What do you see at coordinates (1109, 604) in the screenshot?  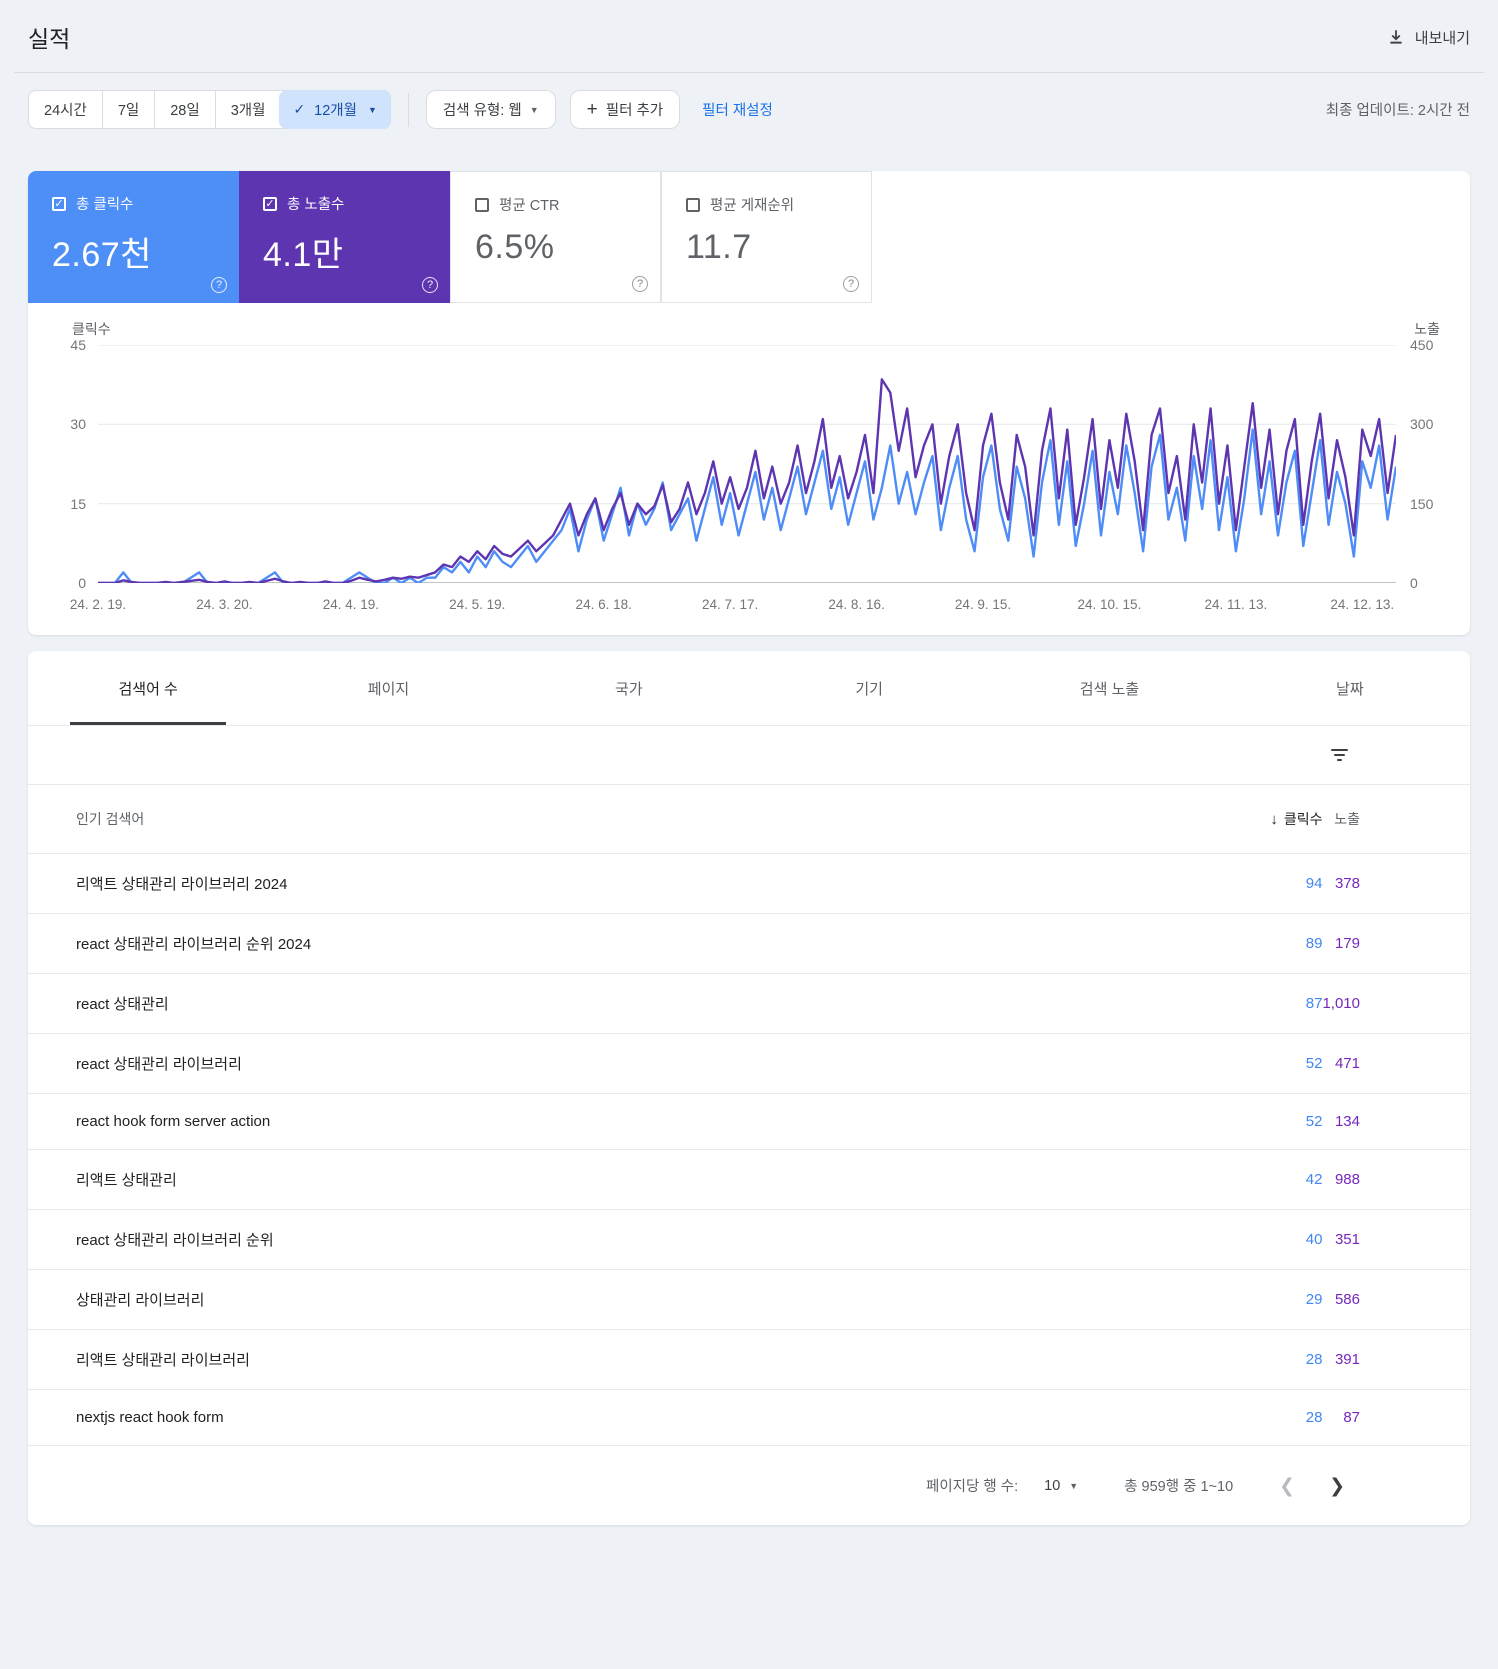 I see `x-axis-label: 24. 10. 15.` at bounding box center [1109, 604].